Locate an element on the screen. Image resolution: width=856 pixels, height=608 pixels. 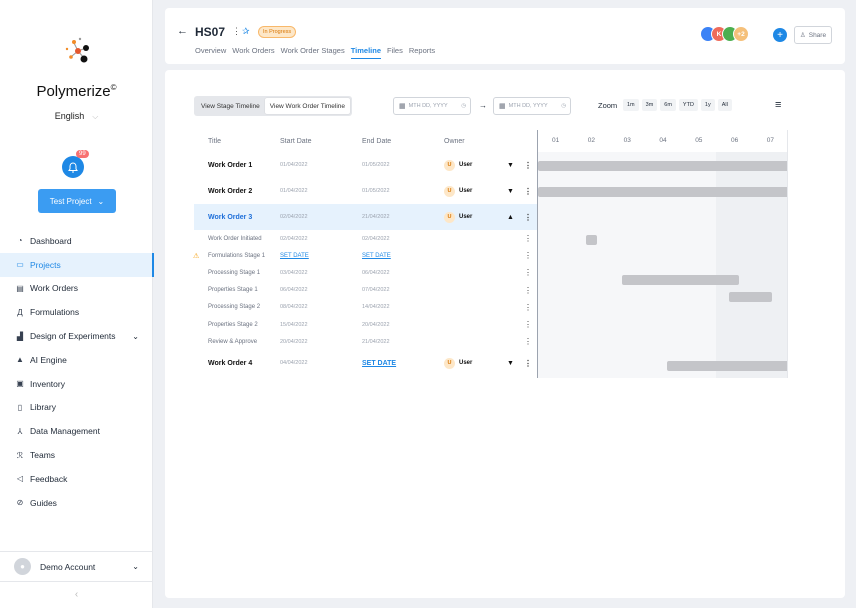
sidebar-item-ai-engine: ▲ AI Engine is located at coordinates (76, 360).